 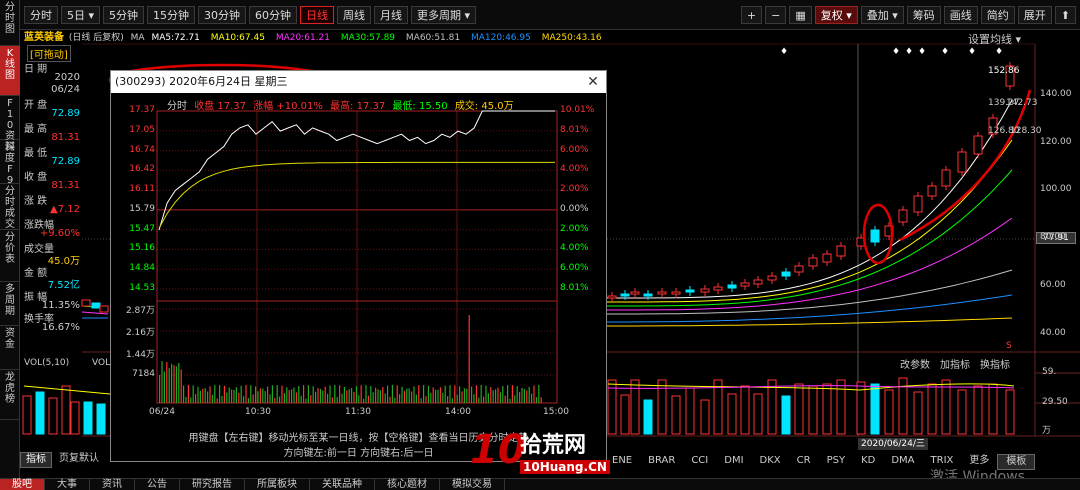 I want to click on indicator-tab-psy: PSY, so click(x=836, y=462).